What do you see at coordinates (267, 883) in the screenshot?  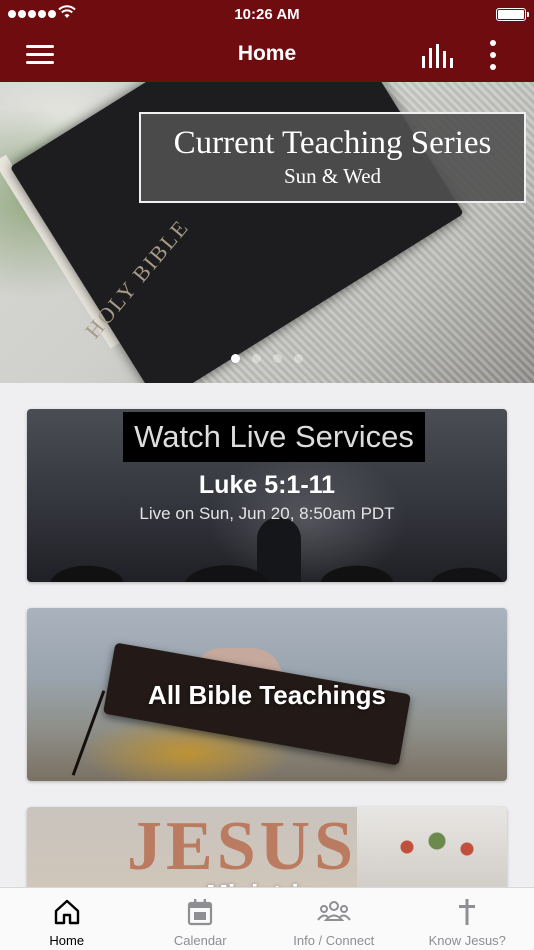 I see `ministries-title: Ministries` at bounding box center [267, 883].